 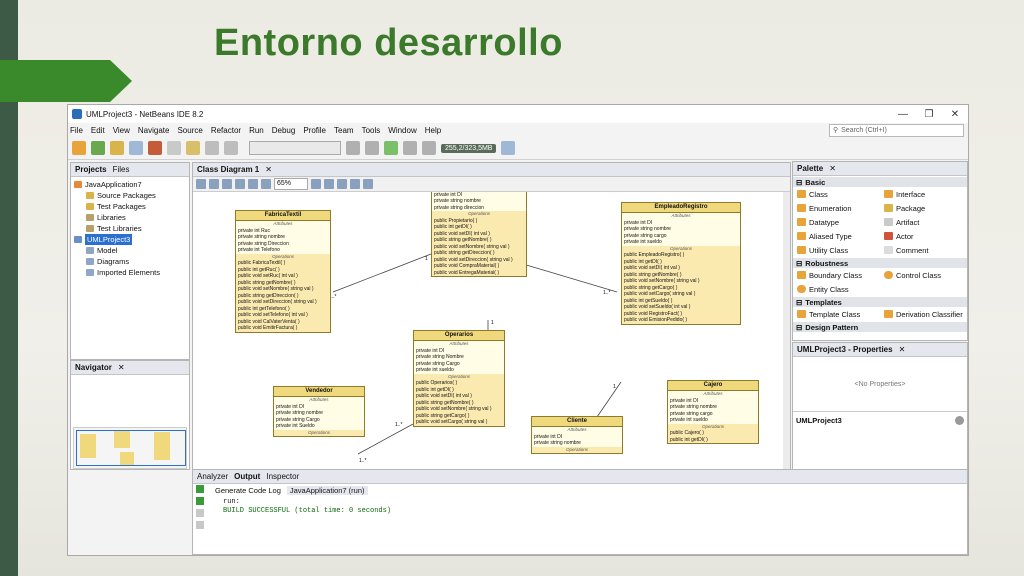 I want to click on clear-icon, so click(x=200, y=525).